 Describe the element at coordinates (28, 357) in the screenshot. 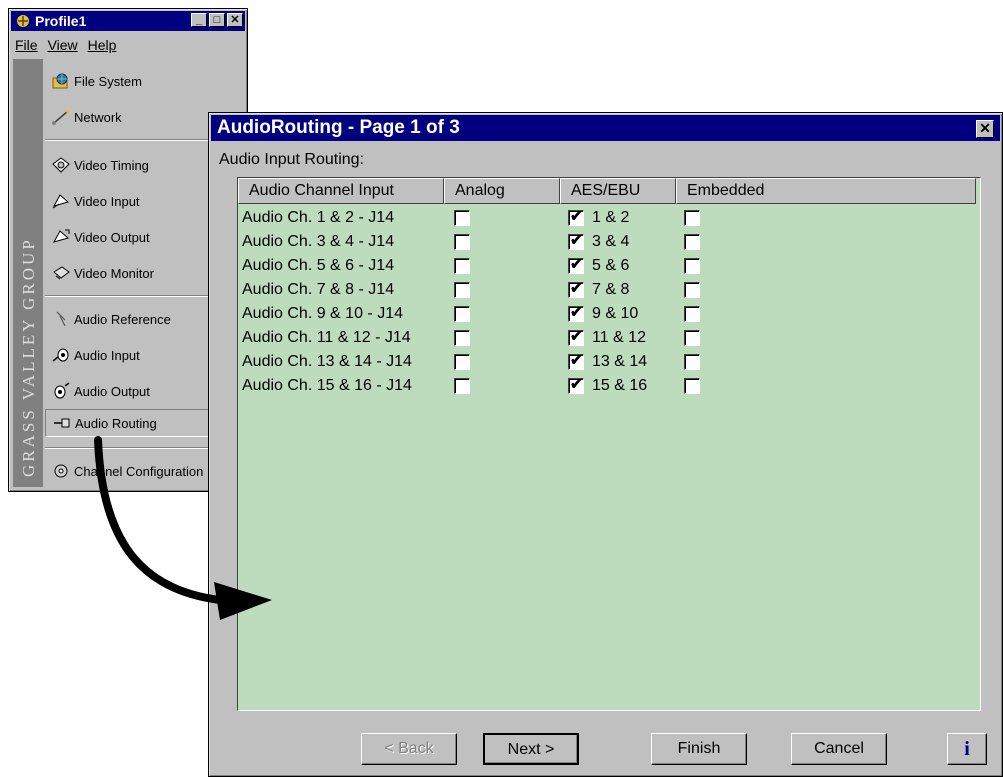

I see `brand-text: GRASS VALLEY GROUP` at that location.